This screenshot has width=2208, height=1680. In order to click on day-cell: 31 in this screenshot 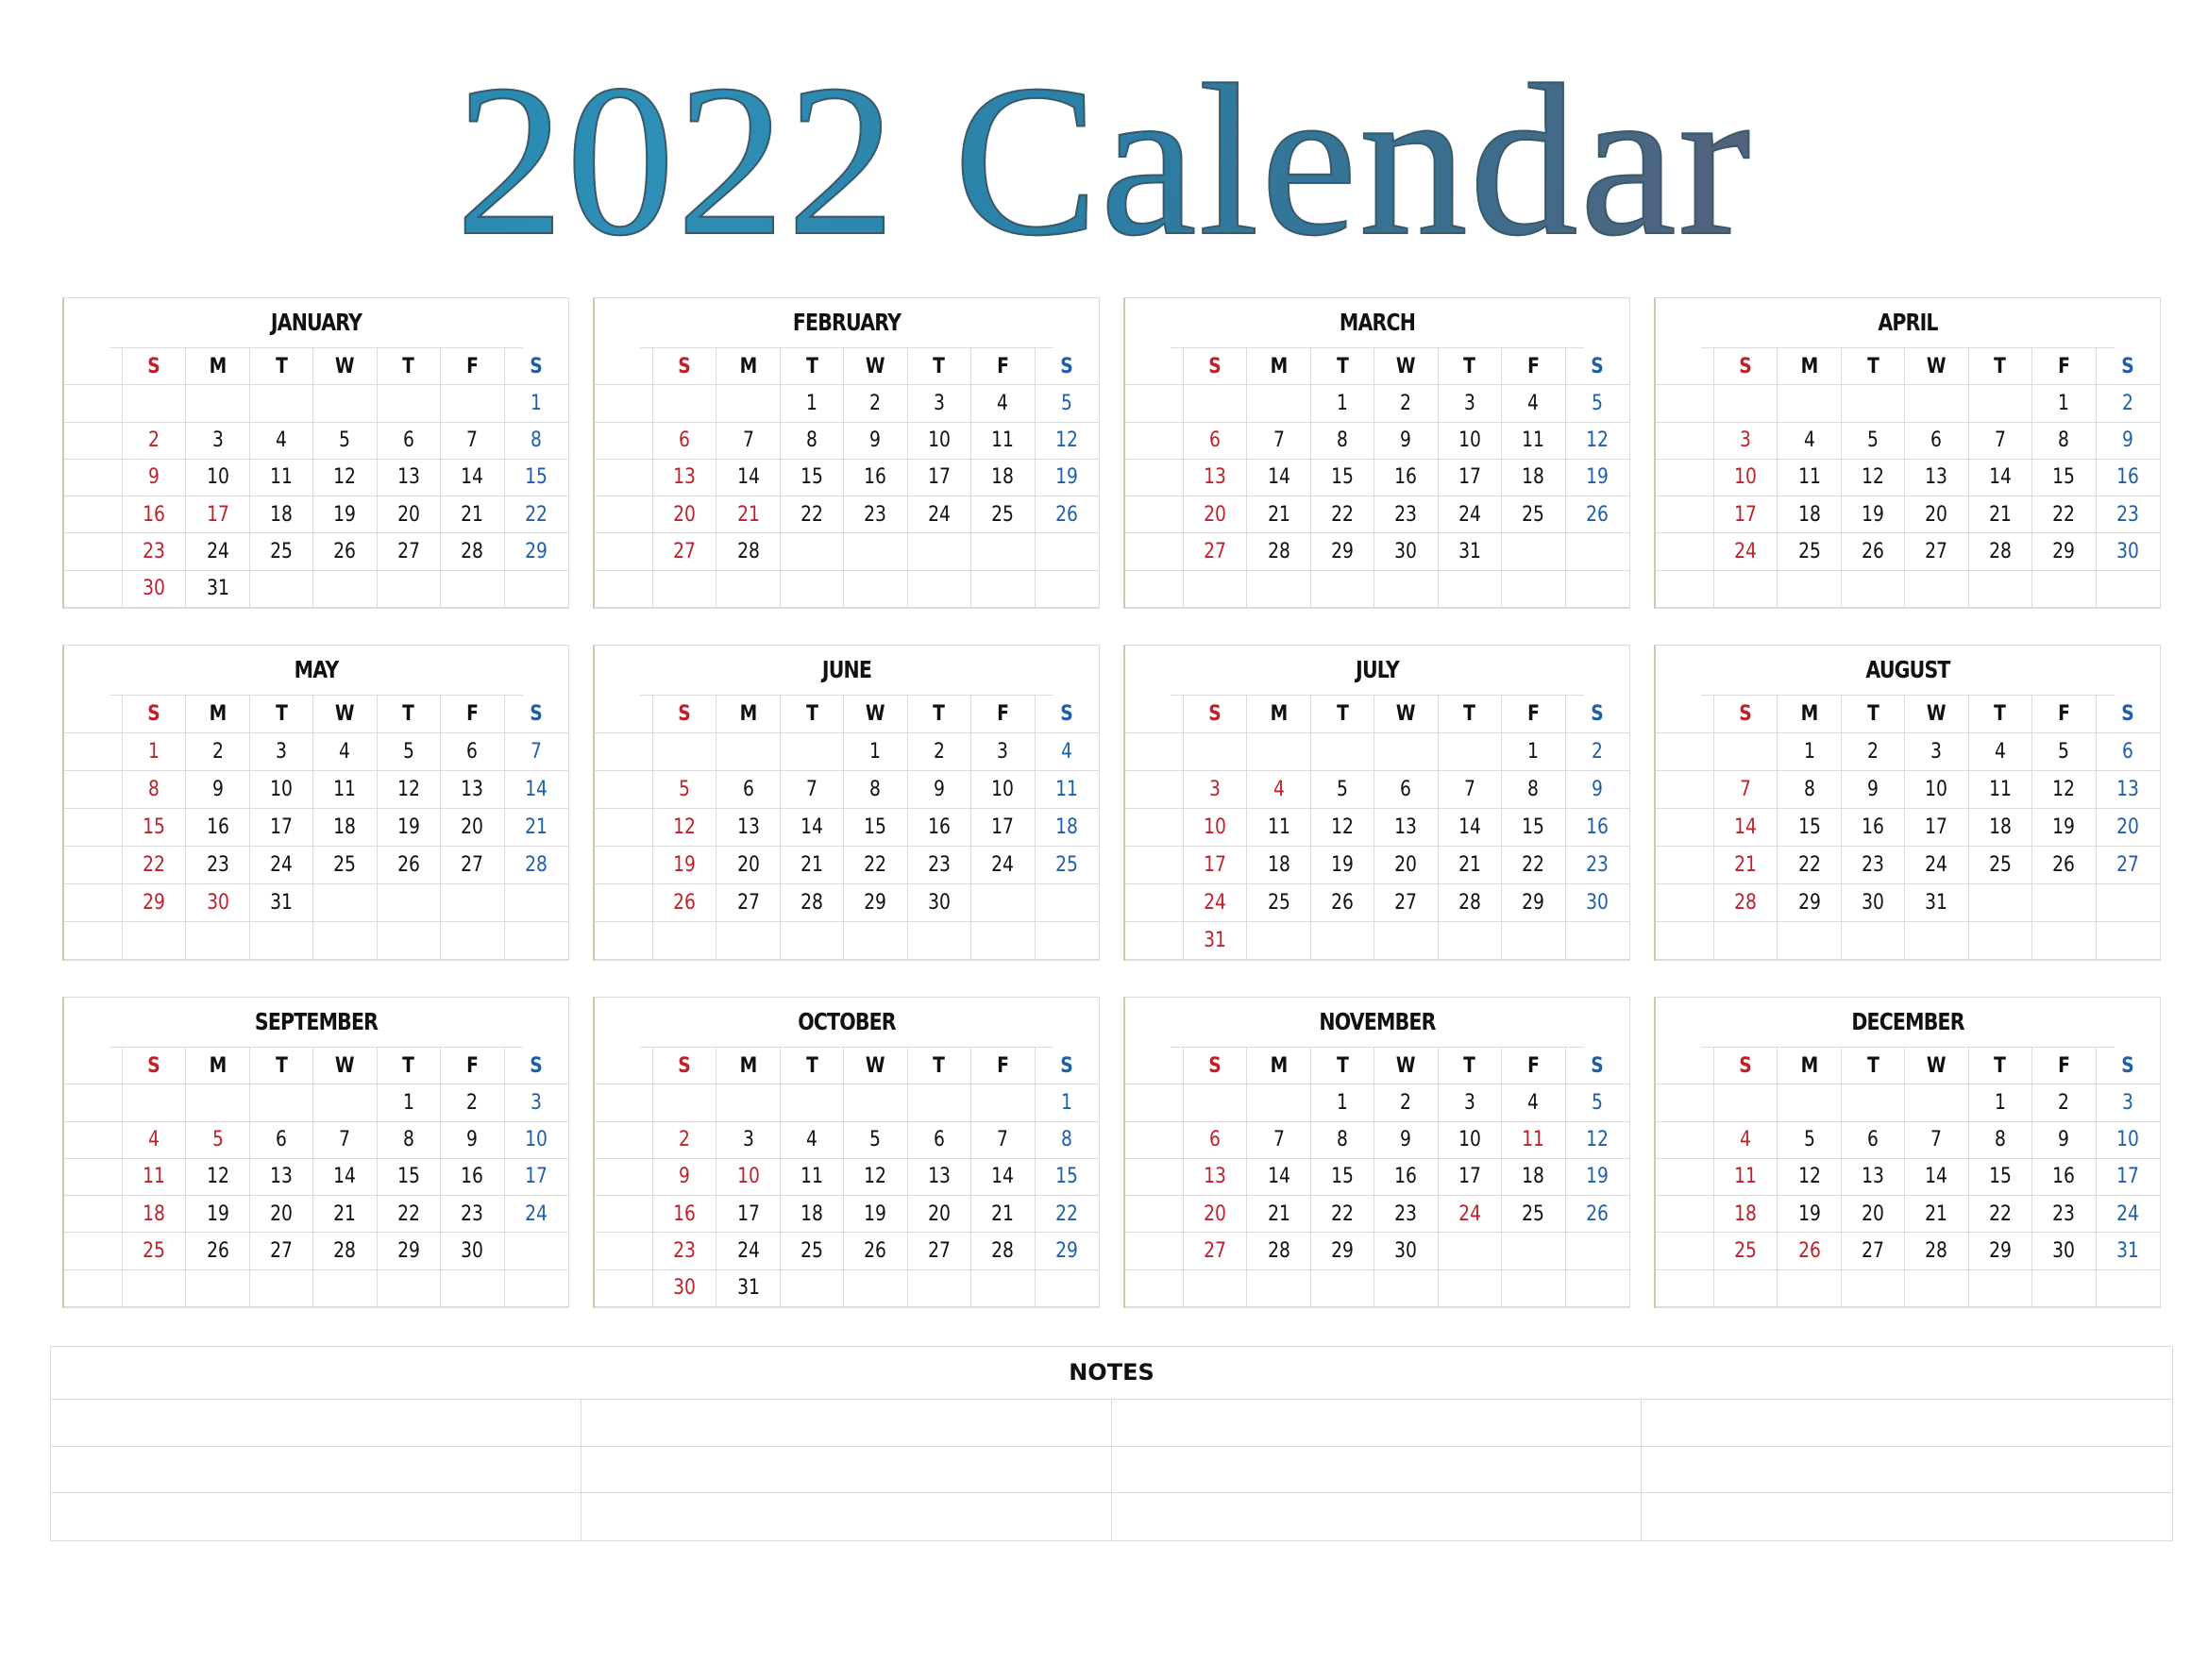, I will do `click(218, 589)`.